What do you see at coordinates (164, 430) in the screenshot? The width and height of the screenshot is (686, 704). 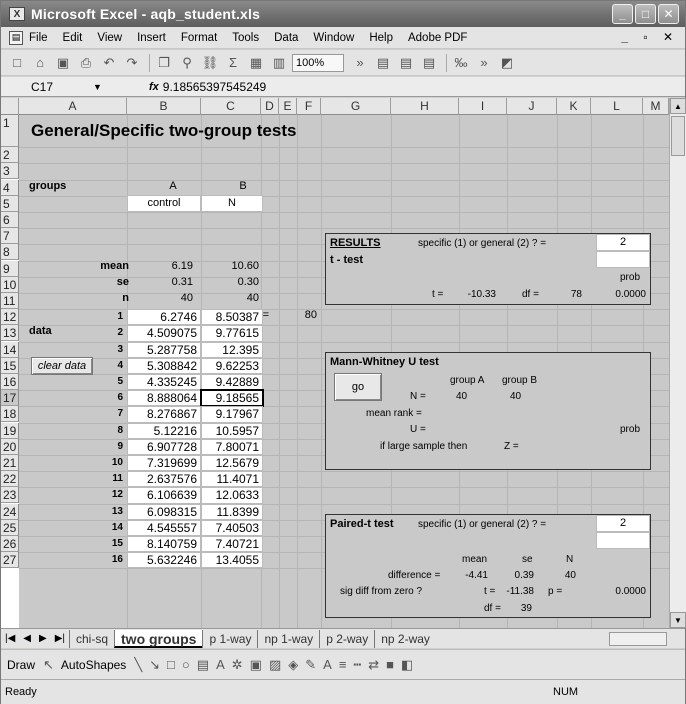 I see `data-cell-group-a: 5.12216` at bounding box center [164, 430].